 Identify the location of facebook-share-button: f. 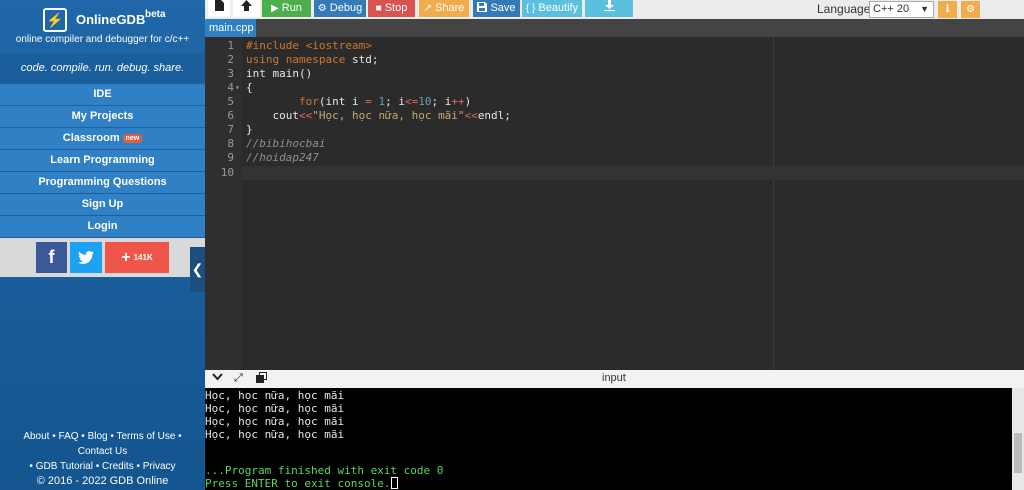
(51, 257).